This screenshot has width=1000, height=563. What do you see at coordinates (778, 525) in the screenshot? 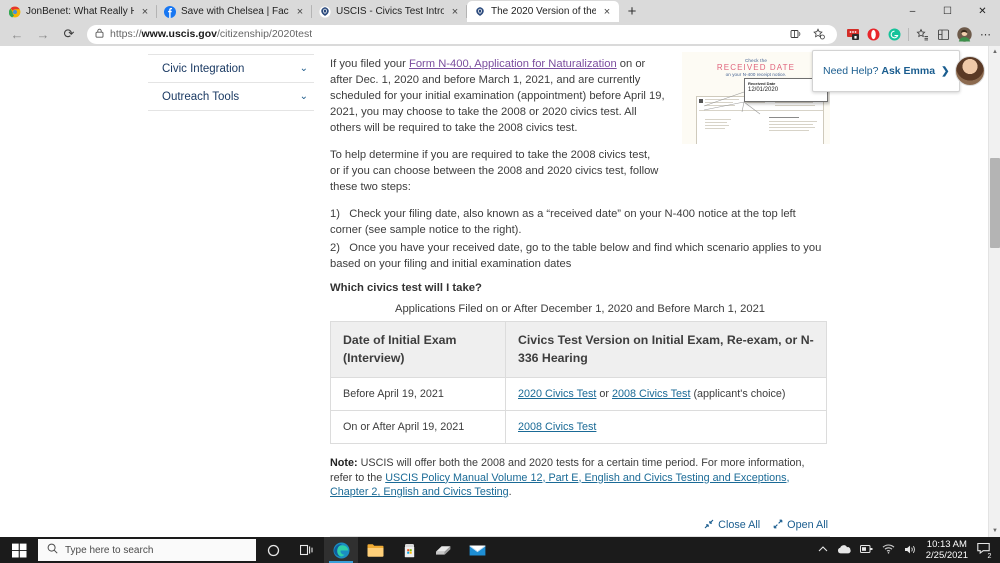
I see `expand-arrows-icon` at bounding box center [778, 525].